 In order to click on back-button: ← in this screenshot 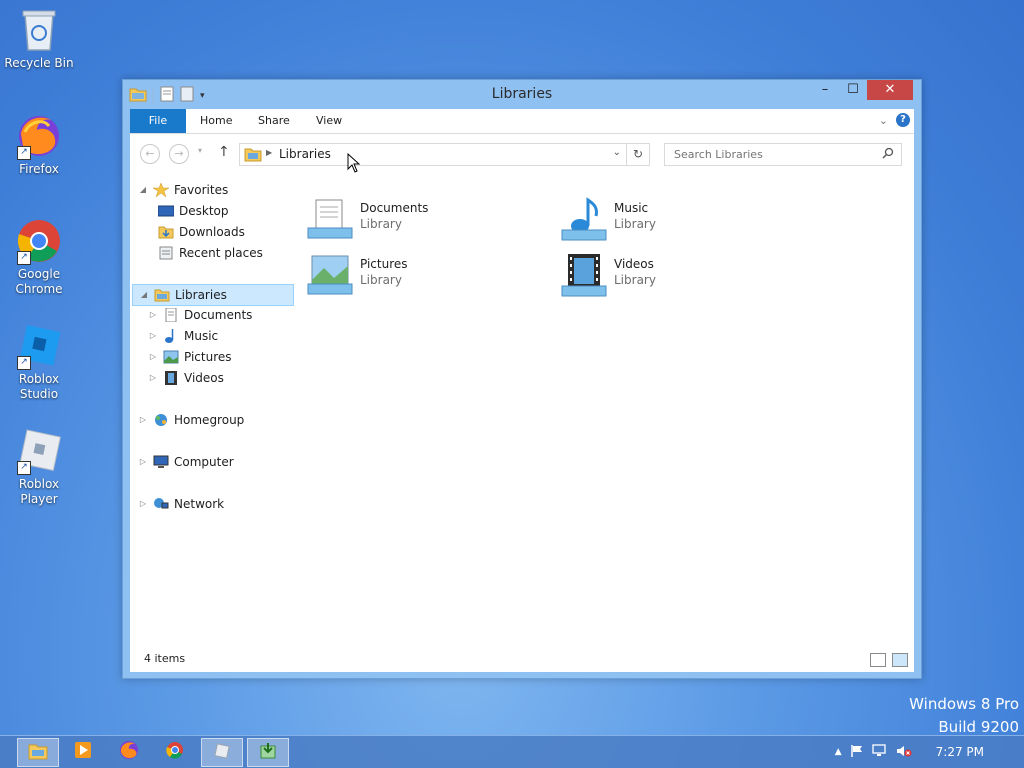, I will do `click(150, 154)`.